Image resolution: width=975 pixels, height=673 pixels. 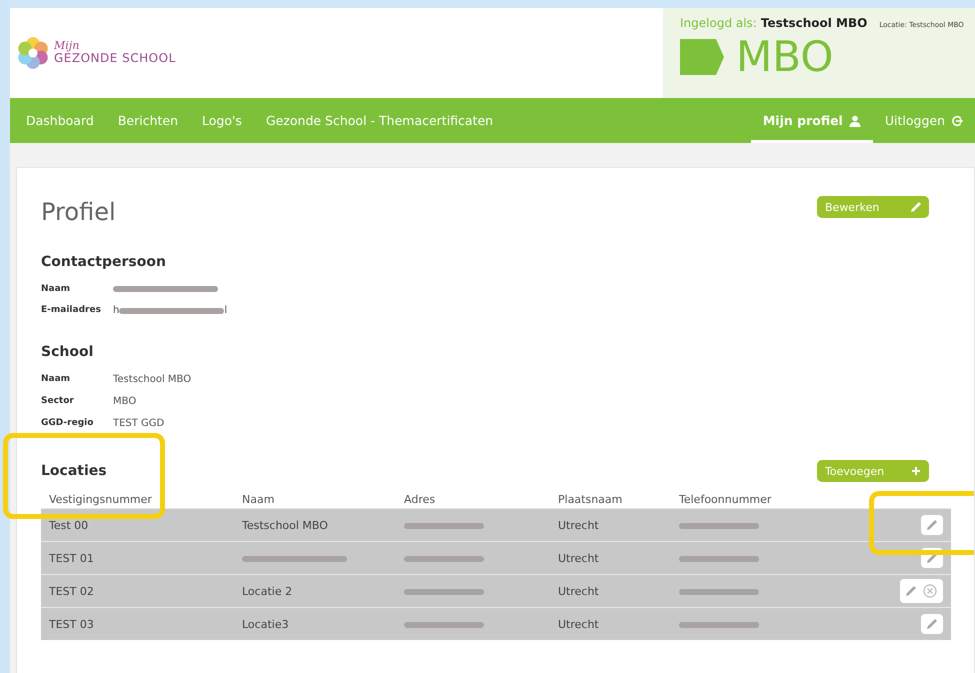 I want to click on field-label: Sector, so click(x=58, y=401).